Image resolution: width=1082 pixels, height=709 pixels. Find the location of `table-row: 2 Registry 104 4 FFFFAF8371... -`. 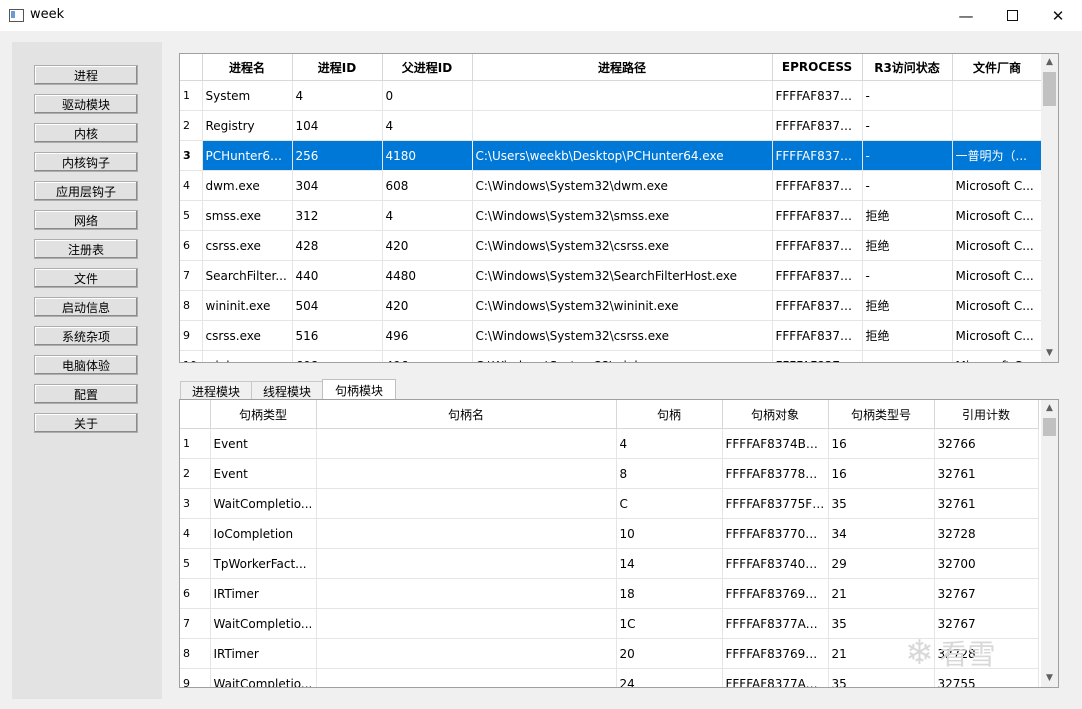

table-row: 2 Registry 104 4 FFFFAF8371... - is located at coordinates (611, 125).